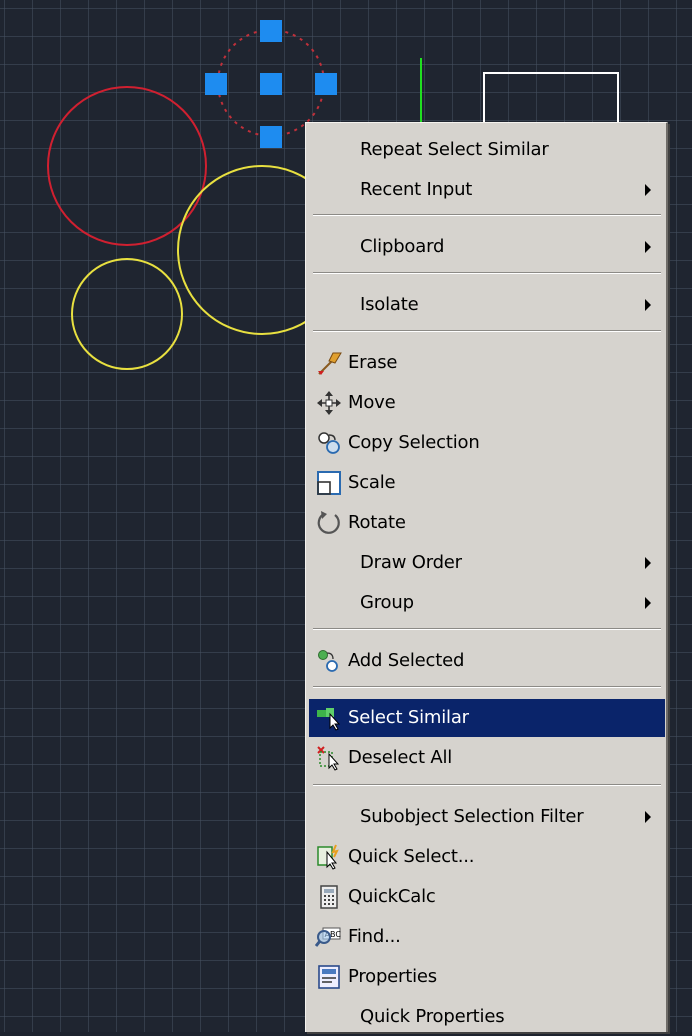 Image resolution: width=692 pixels, height=1036 pixels. I want to click on menu-item-label: Select Similar, so click(408, 717).